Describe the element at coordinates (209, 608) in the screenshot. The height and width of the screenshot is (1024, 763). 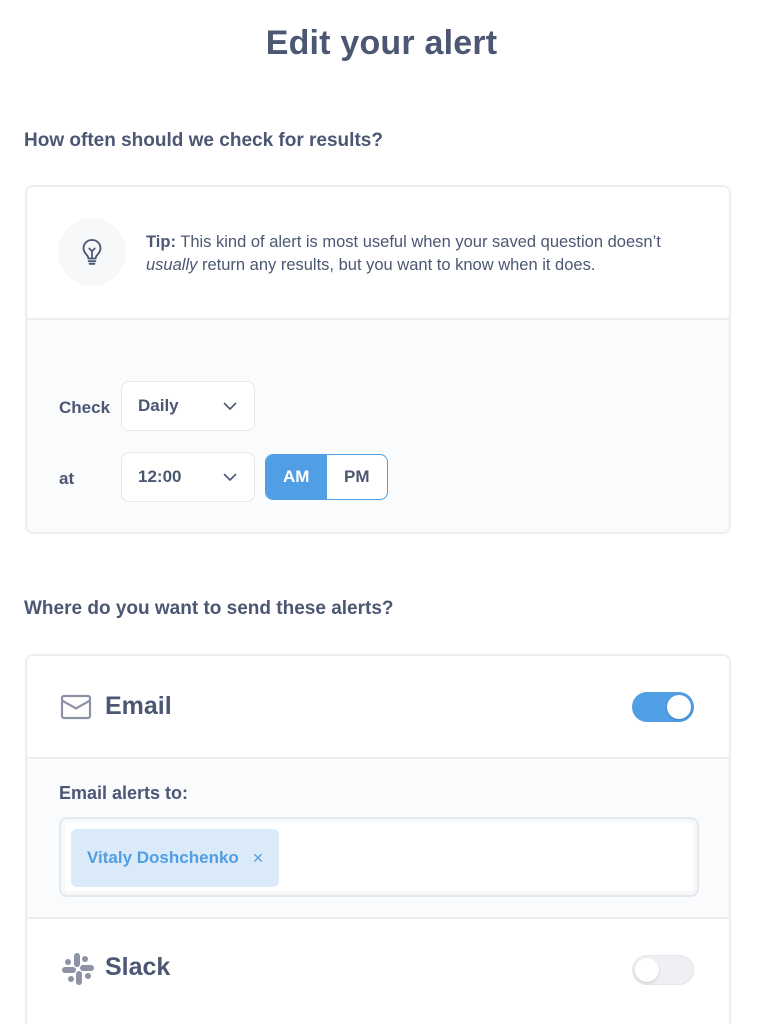
I see `channels-heading: Where do you want to send these alerts?` at that location.